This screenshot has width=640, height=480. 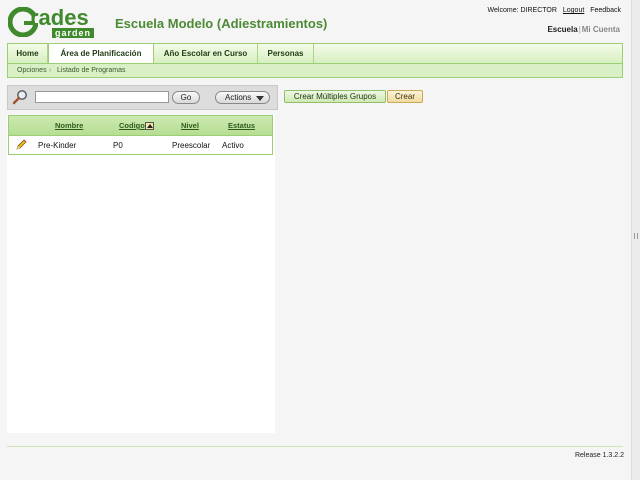 I want to click on logo-text: rades, so click(x=59, y=17).